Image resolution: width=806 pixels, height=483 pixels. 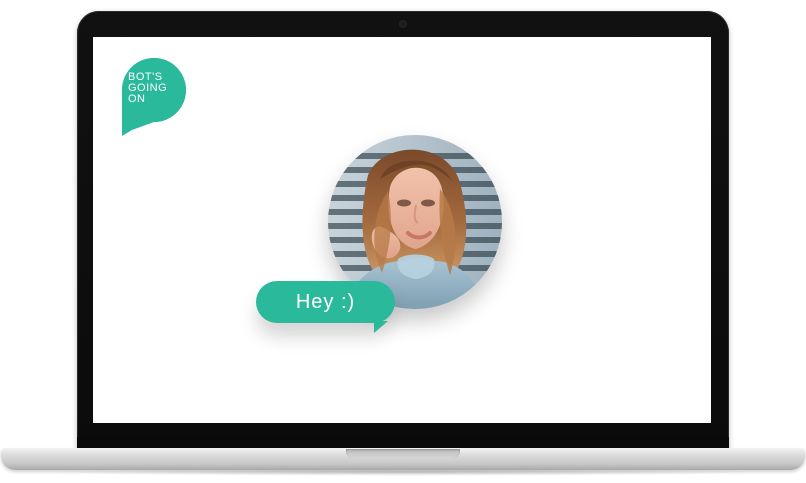 What do you see at coordinates (147, 88) in the screenshot?
I see `logo-wordmark: BOT'S GOING ON` at bounding box center [147, 88].